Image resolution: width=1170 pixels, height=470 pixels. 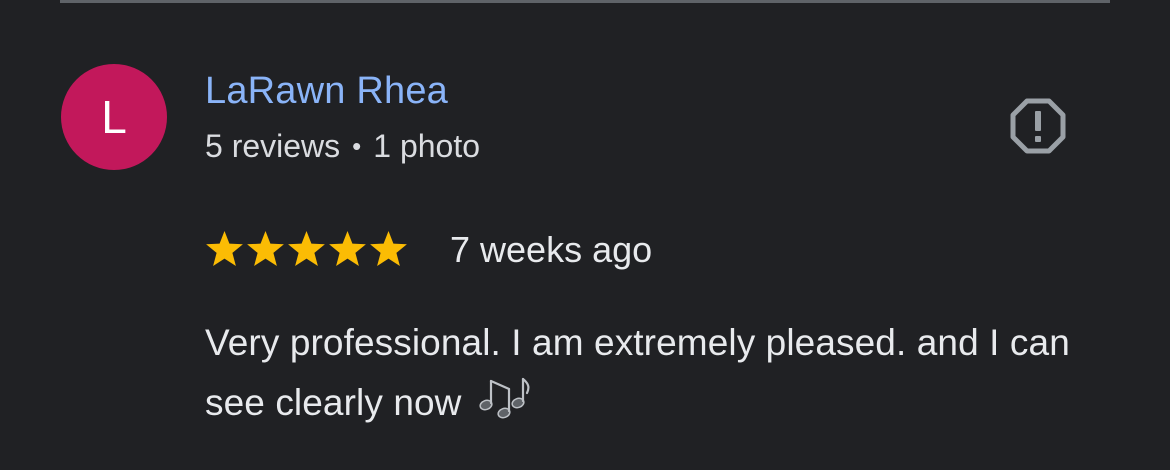 I want to click on author-name-link: LaRawn Rhea, so click(x=326, y=91).